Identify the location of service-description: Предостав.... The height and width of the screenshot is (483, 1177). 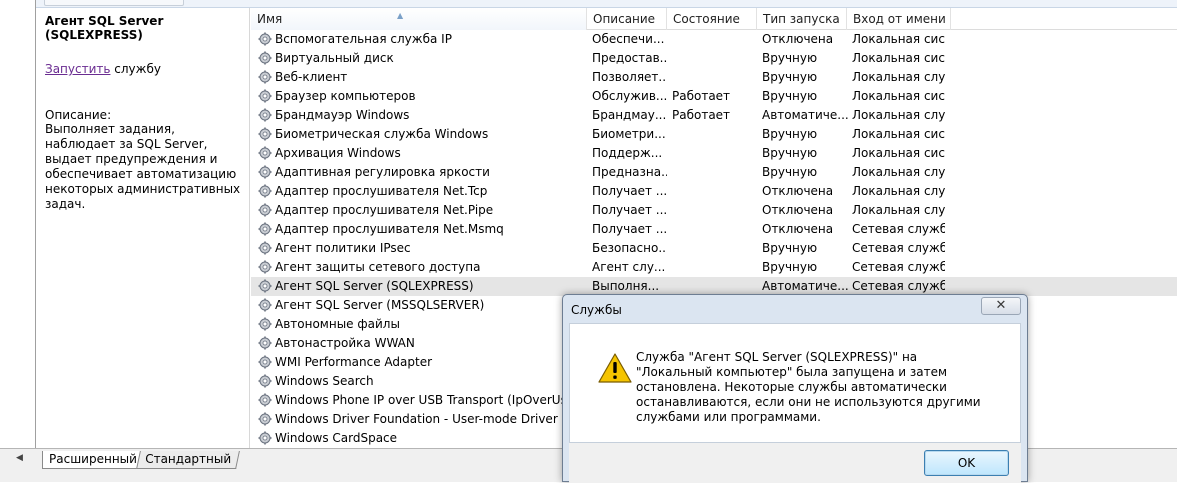
(629, 58).